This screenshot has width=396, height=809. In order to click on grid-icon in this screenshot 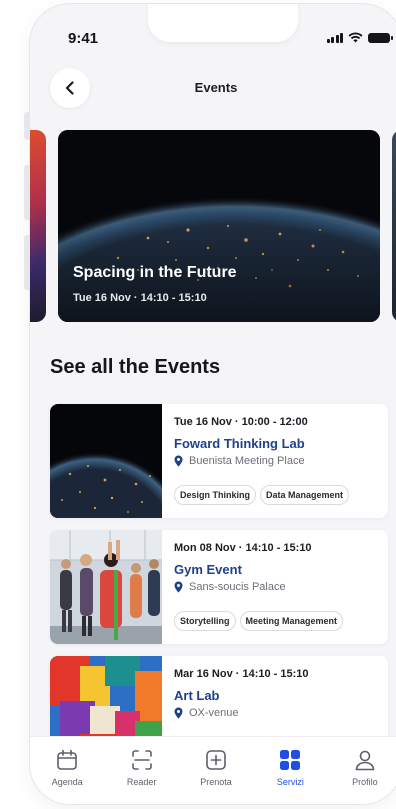, I will do `click(290, 760)`.